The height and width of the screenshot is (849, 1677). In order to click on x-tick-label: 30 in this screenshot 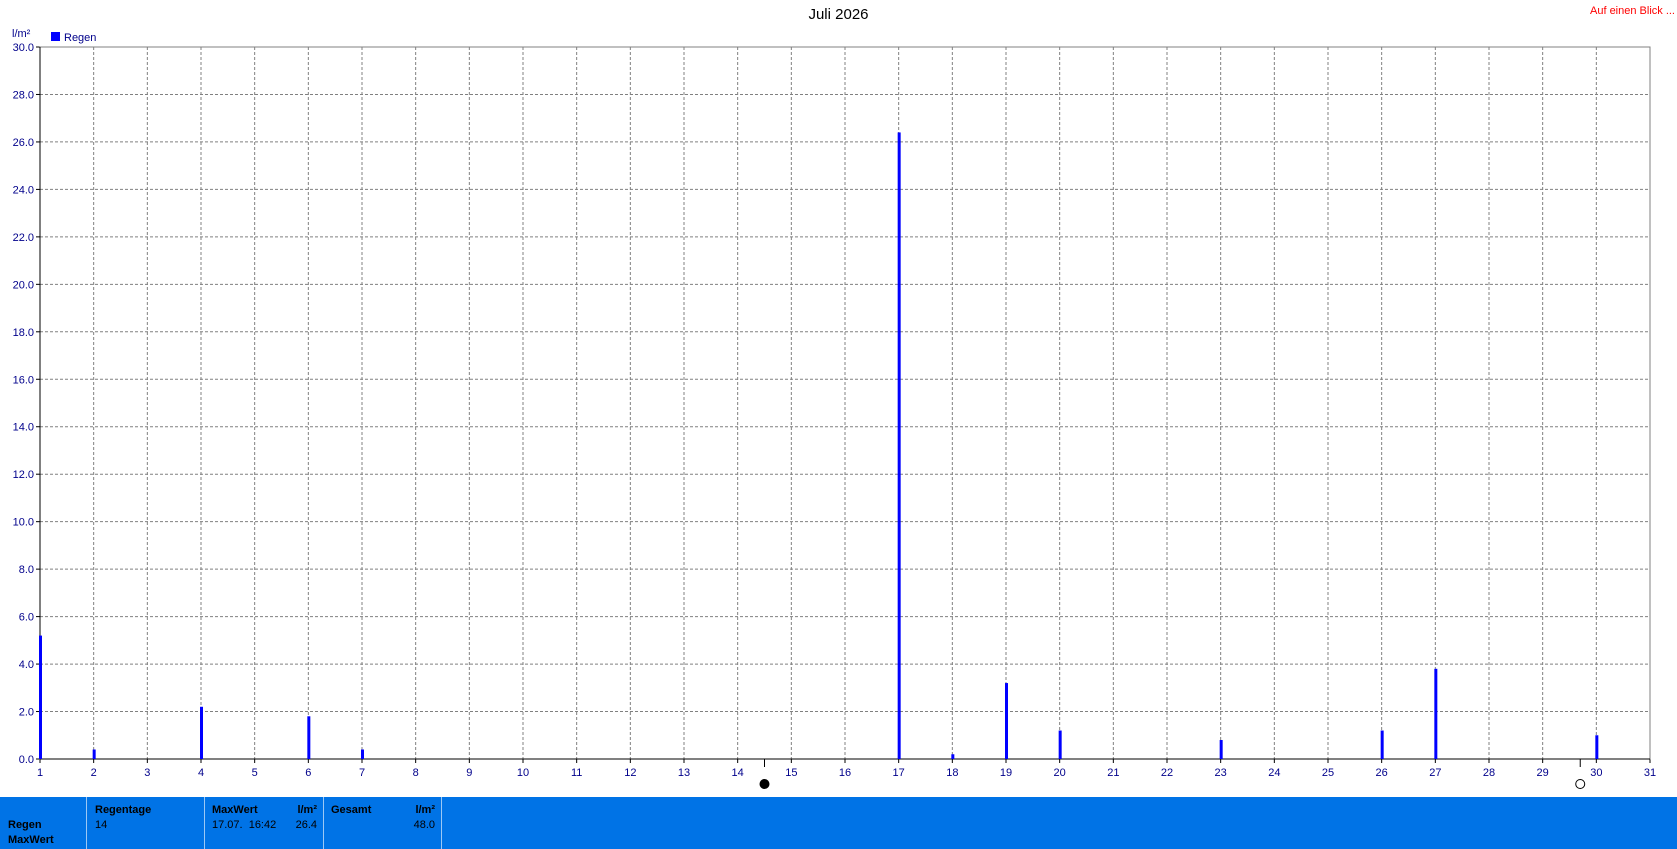, I will do `click(1596, 773)`.